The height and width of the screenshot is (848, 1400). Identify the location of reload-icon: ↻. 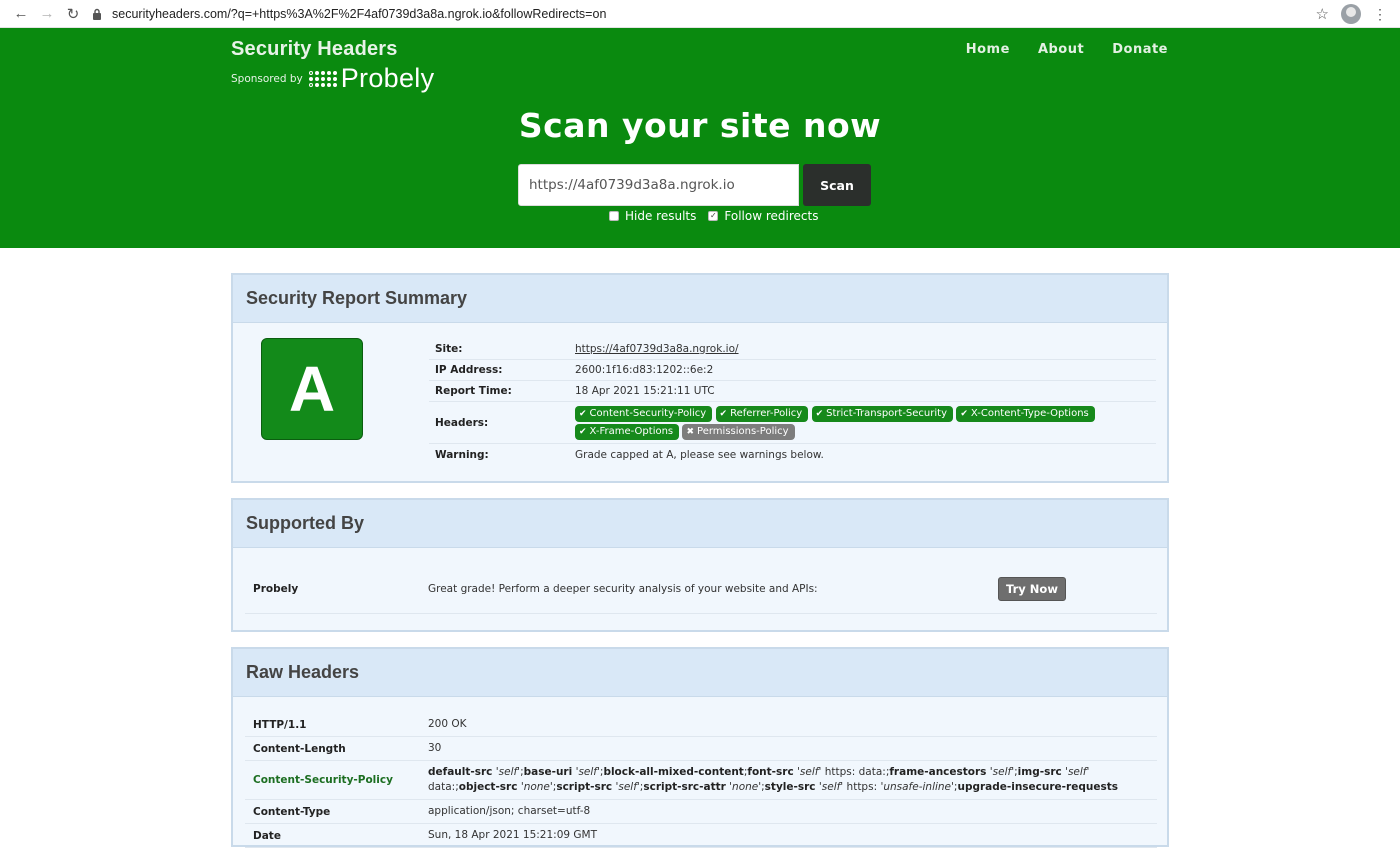
(73, 14).